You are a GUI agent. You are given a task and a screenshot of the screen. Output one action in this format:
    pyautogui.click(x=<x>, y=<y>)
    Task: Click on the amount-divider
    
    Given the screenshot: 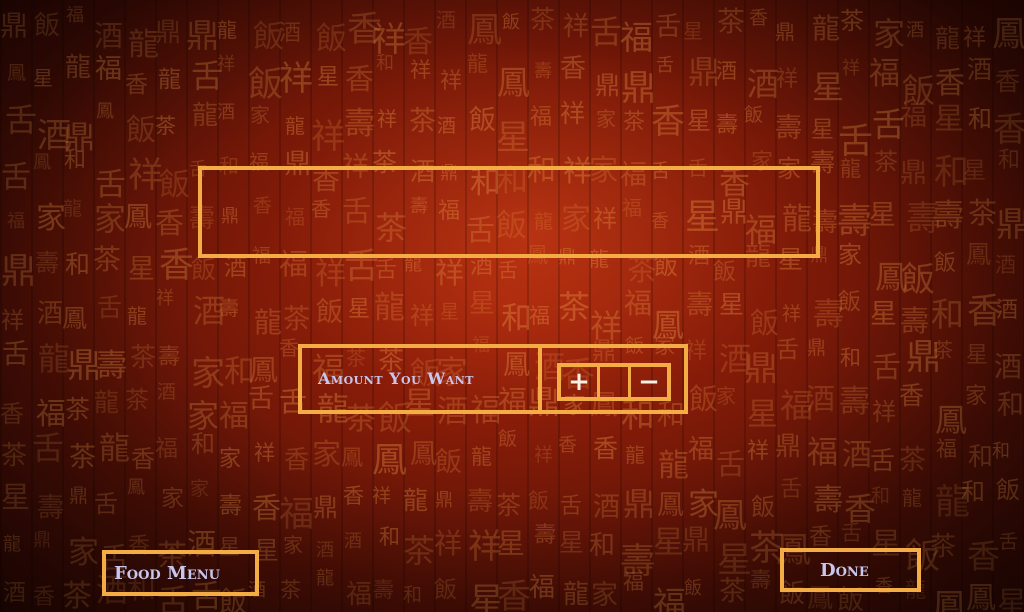 What is the action you would take?
    pyautogui.click(x=540, y=379)
    